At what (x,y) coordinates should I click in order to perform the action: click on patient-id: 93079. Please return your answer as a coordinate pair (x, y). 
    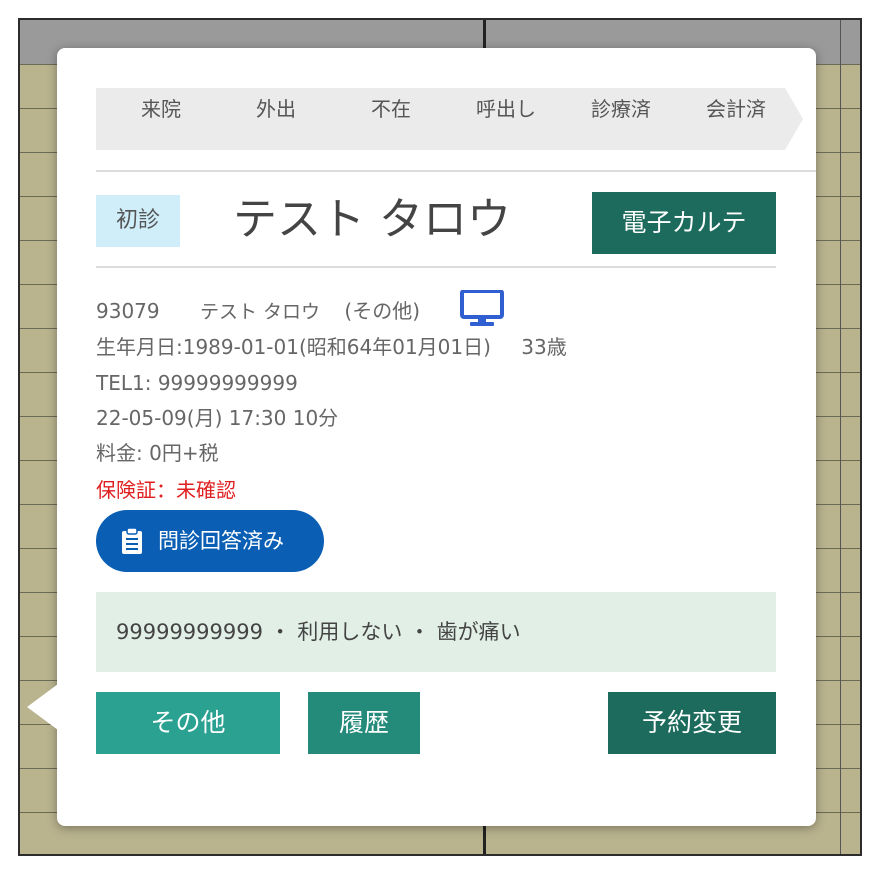
    Looking at the image, I should click on (128, 311).